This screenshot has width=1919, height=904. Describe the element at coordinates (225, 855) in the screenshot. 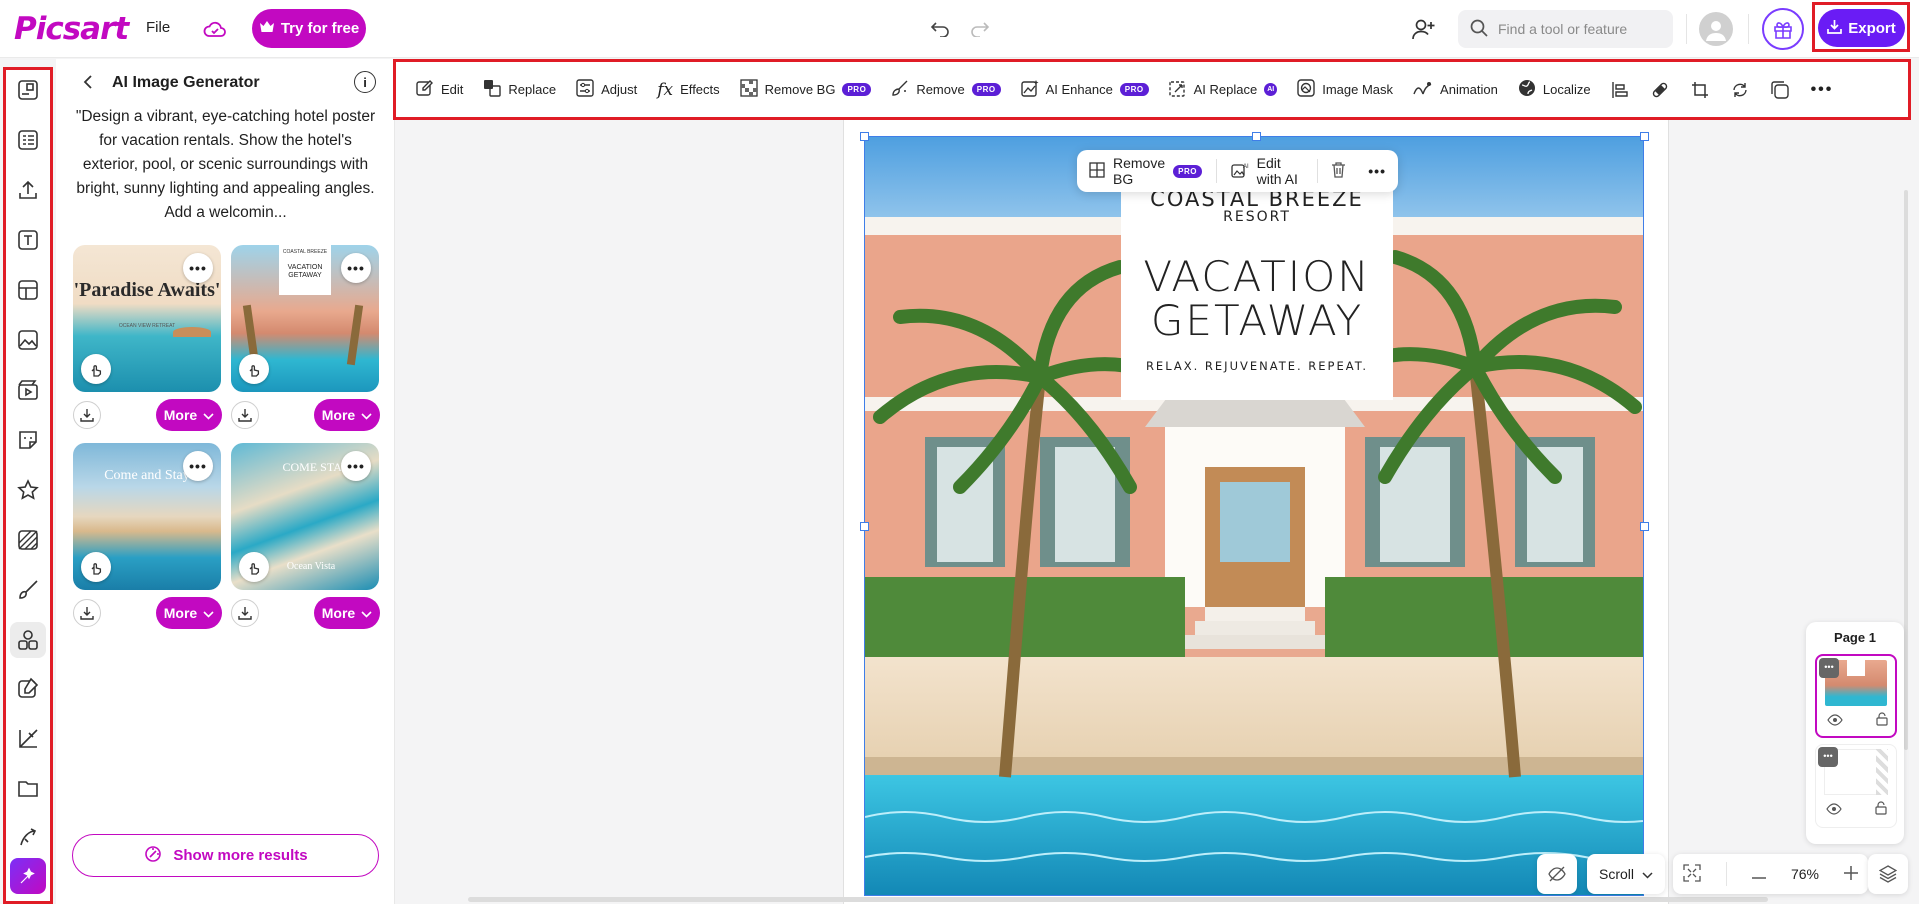

I see `show-more-results-button: Show more results` at that location.